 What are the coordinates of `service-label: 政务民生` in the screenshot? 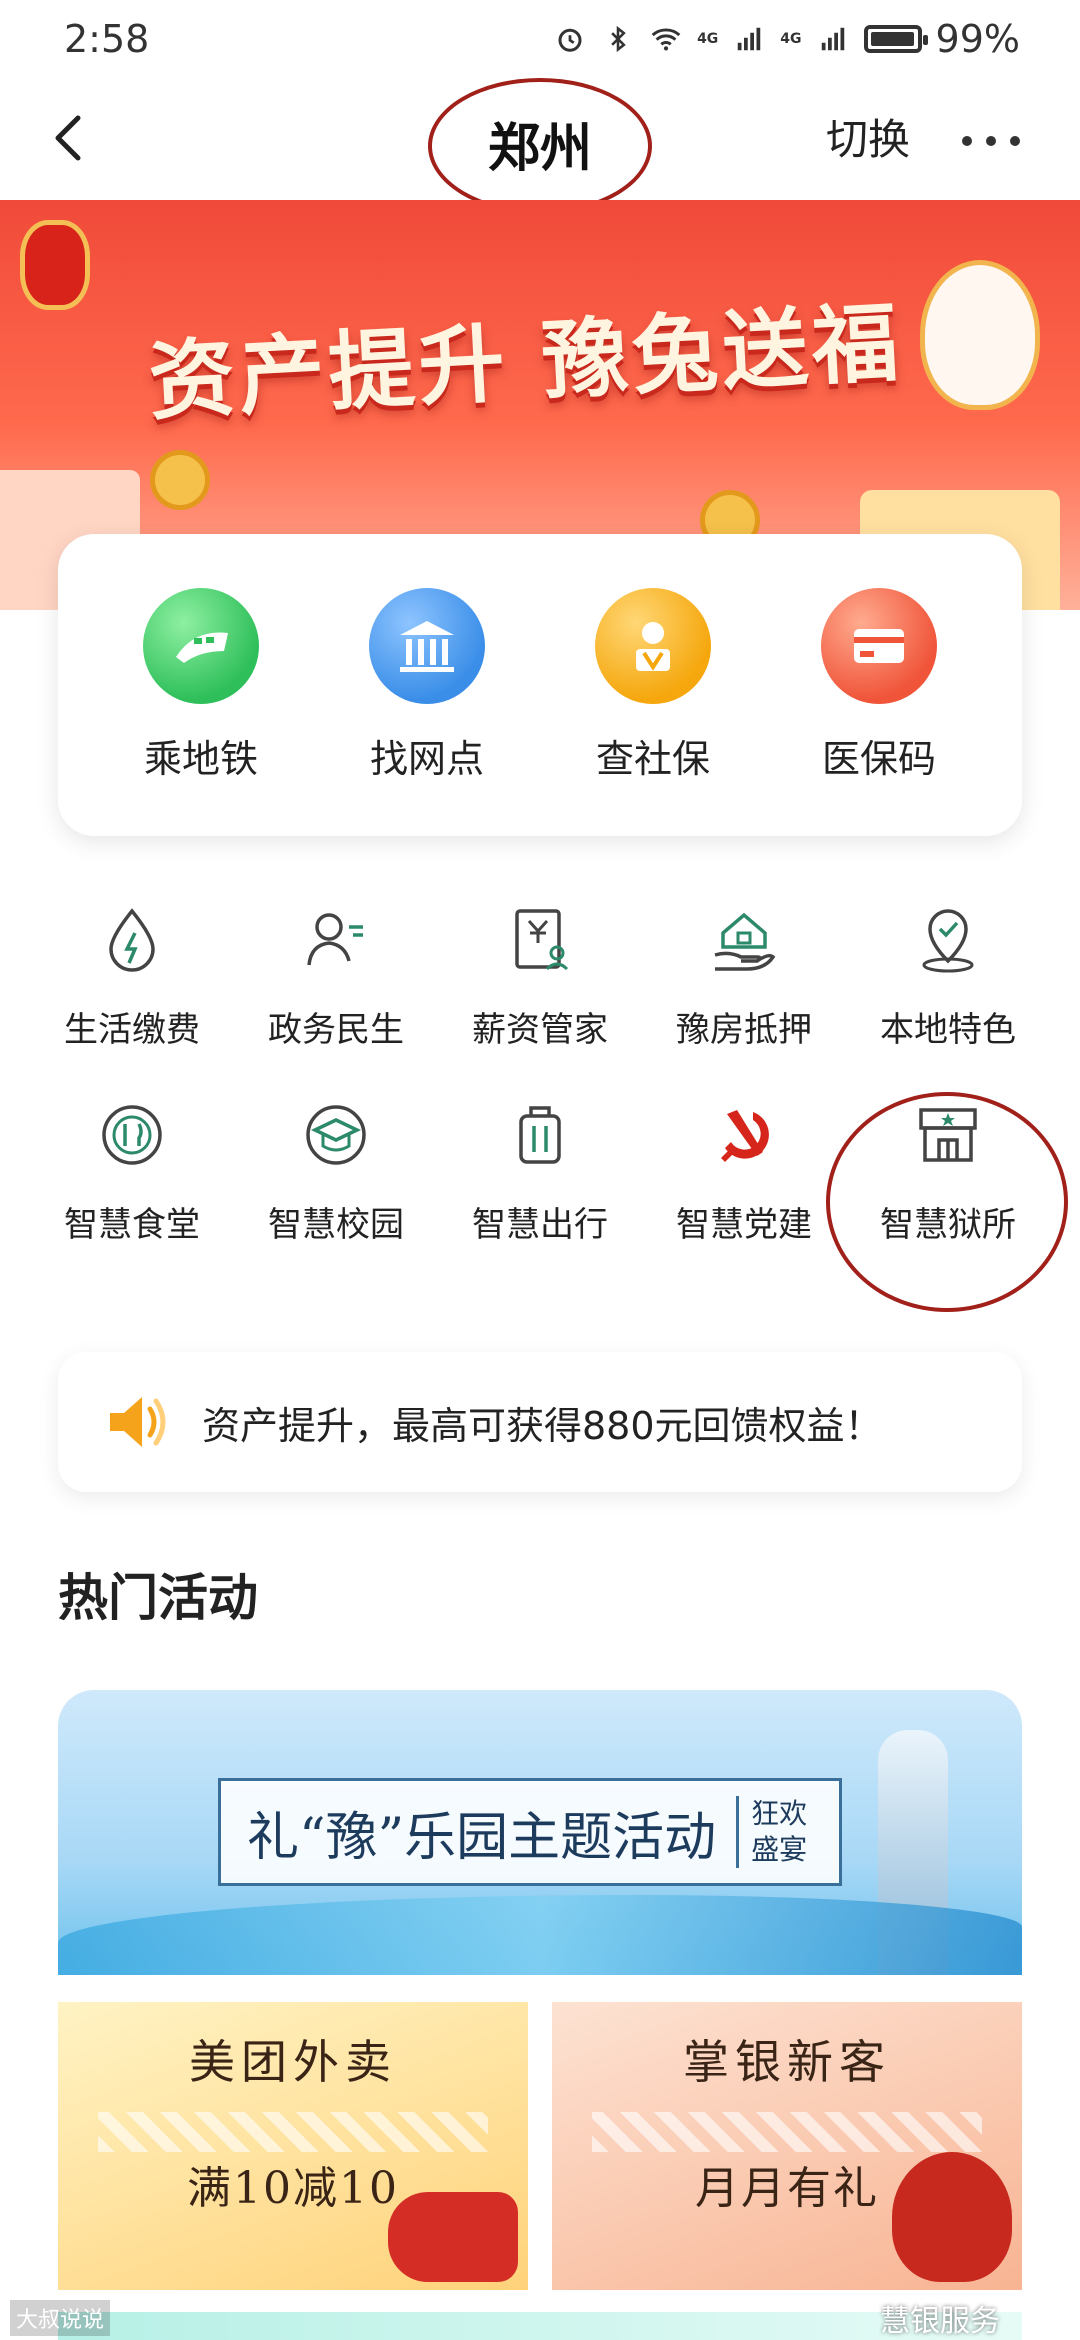 It's located at (336, 1030).